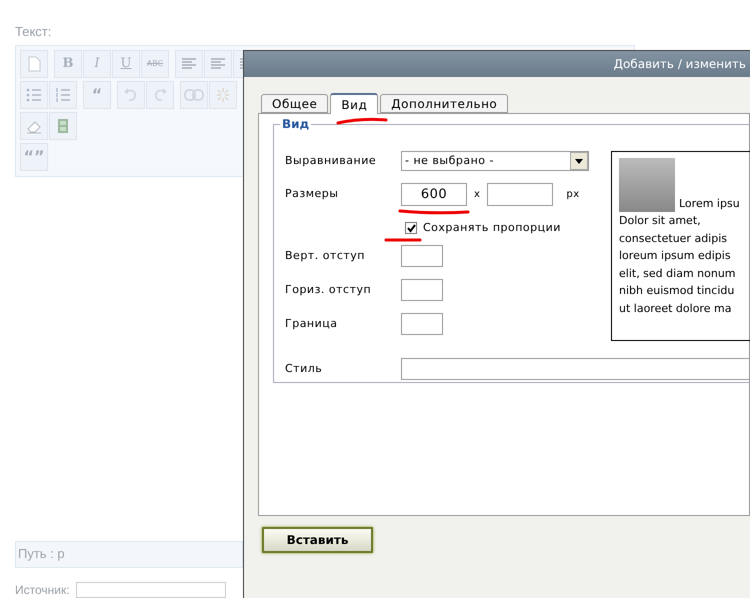  Describe the element at coordinates (675, 308) in the screenshot. I see `preview-text-line: ut laoreet dolore ma` at that location.